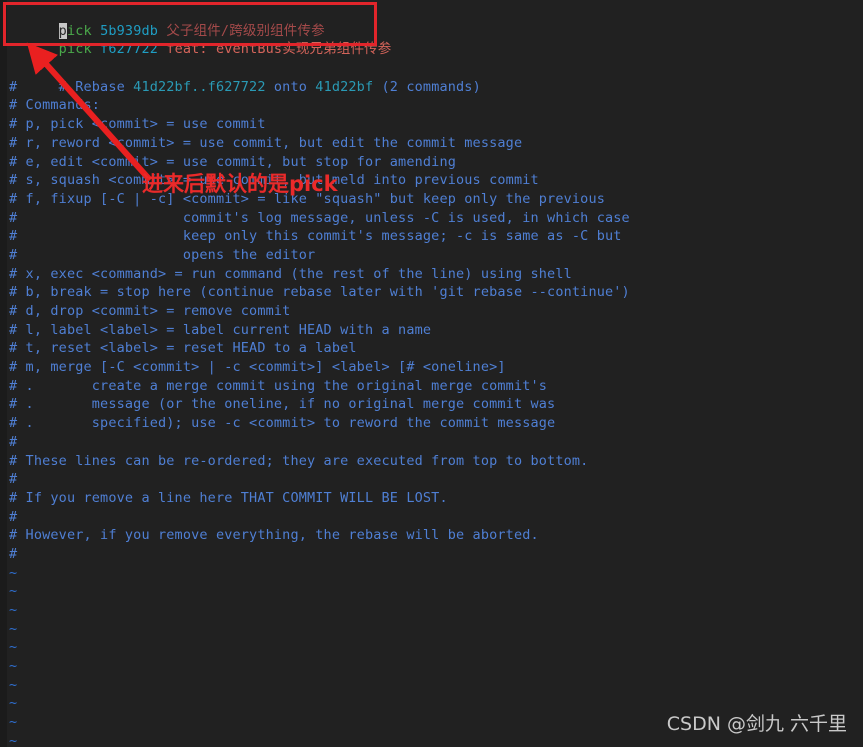  Describe the element at coordinates (129, 31) in the screenshot. I see `todo-sha: 5b939db` at that location.